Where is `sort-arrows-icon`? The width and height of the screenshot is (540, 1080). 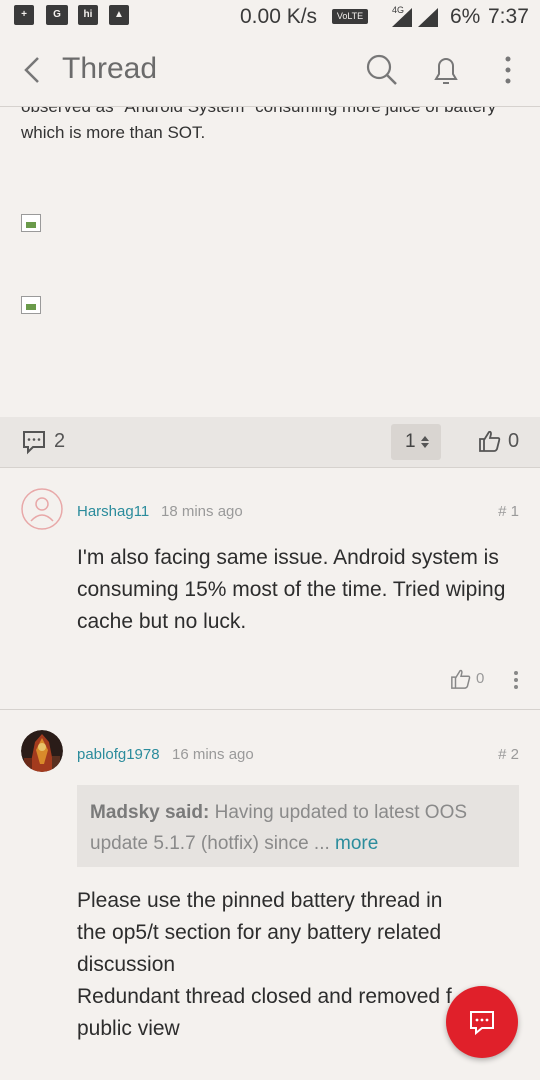
sort-arrows-icon is located at coordinates (425, 442).